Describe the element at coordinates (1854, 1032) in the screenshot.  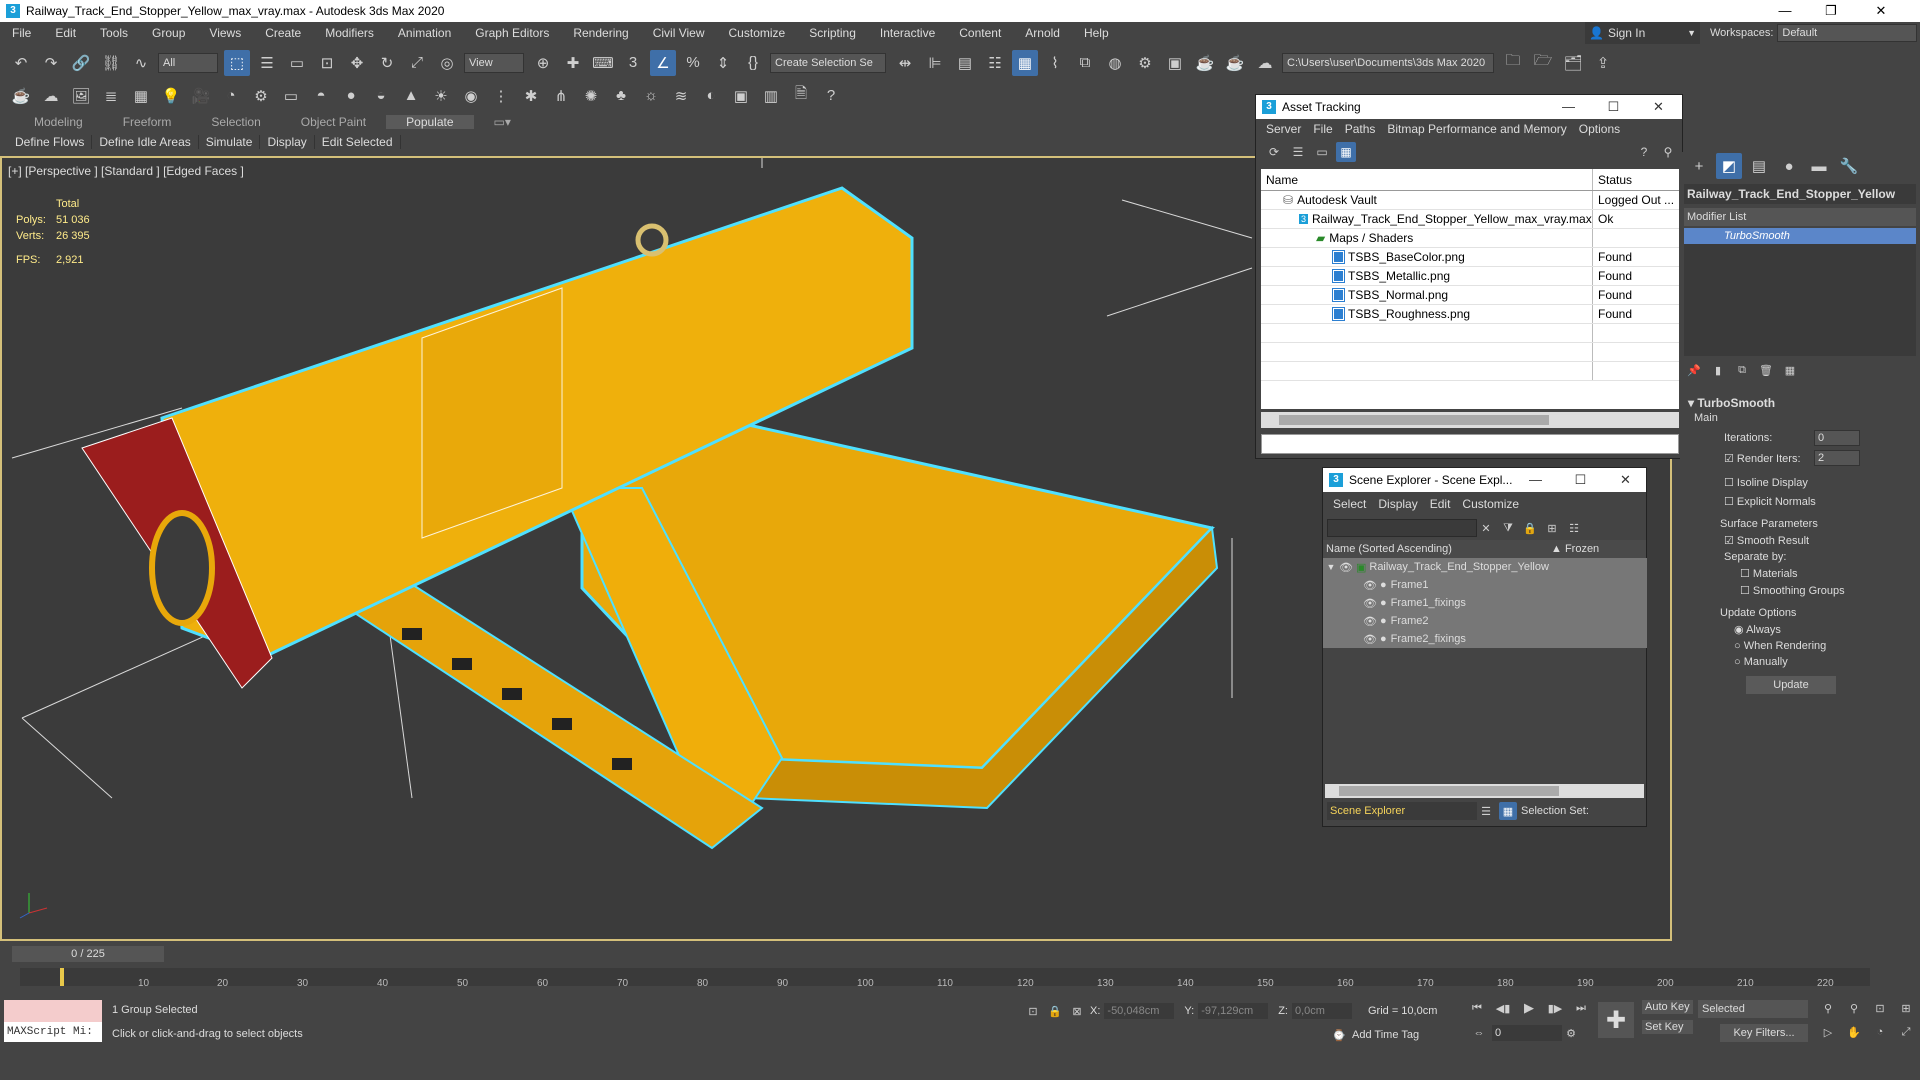
I see `pan-icon: ✋` at that location.